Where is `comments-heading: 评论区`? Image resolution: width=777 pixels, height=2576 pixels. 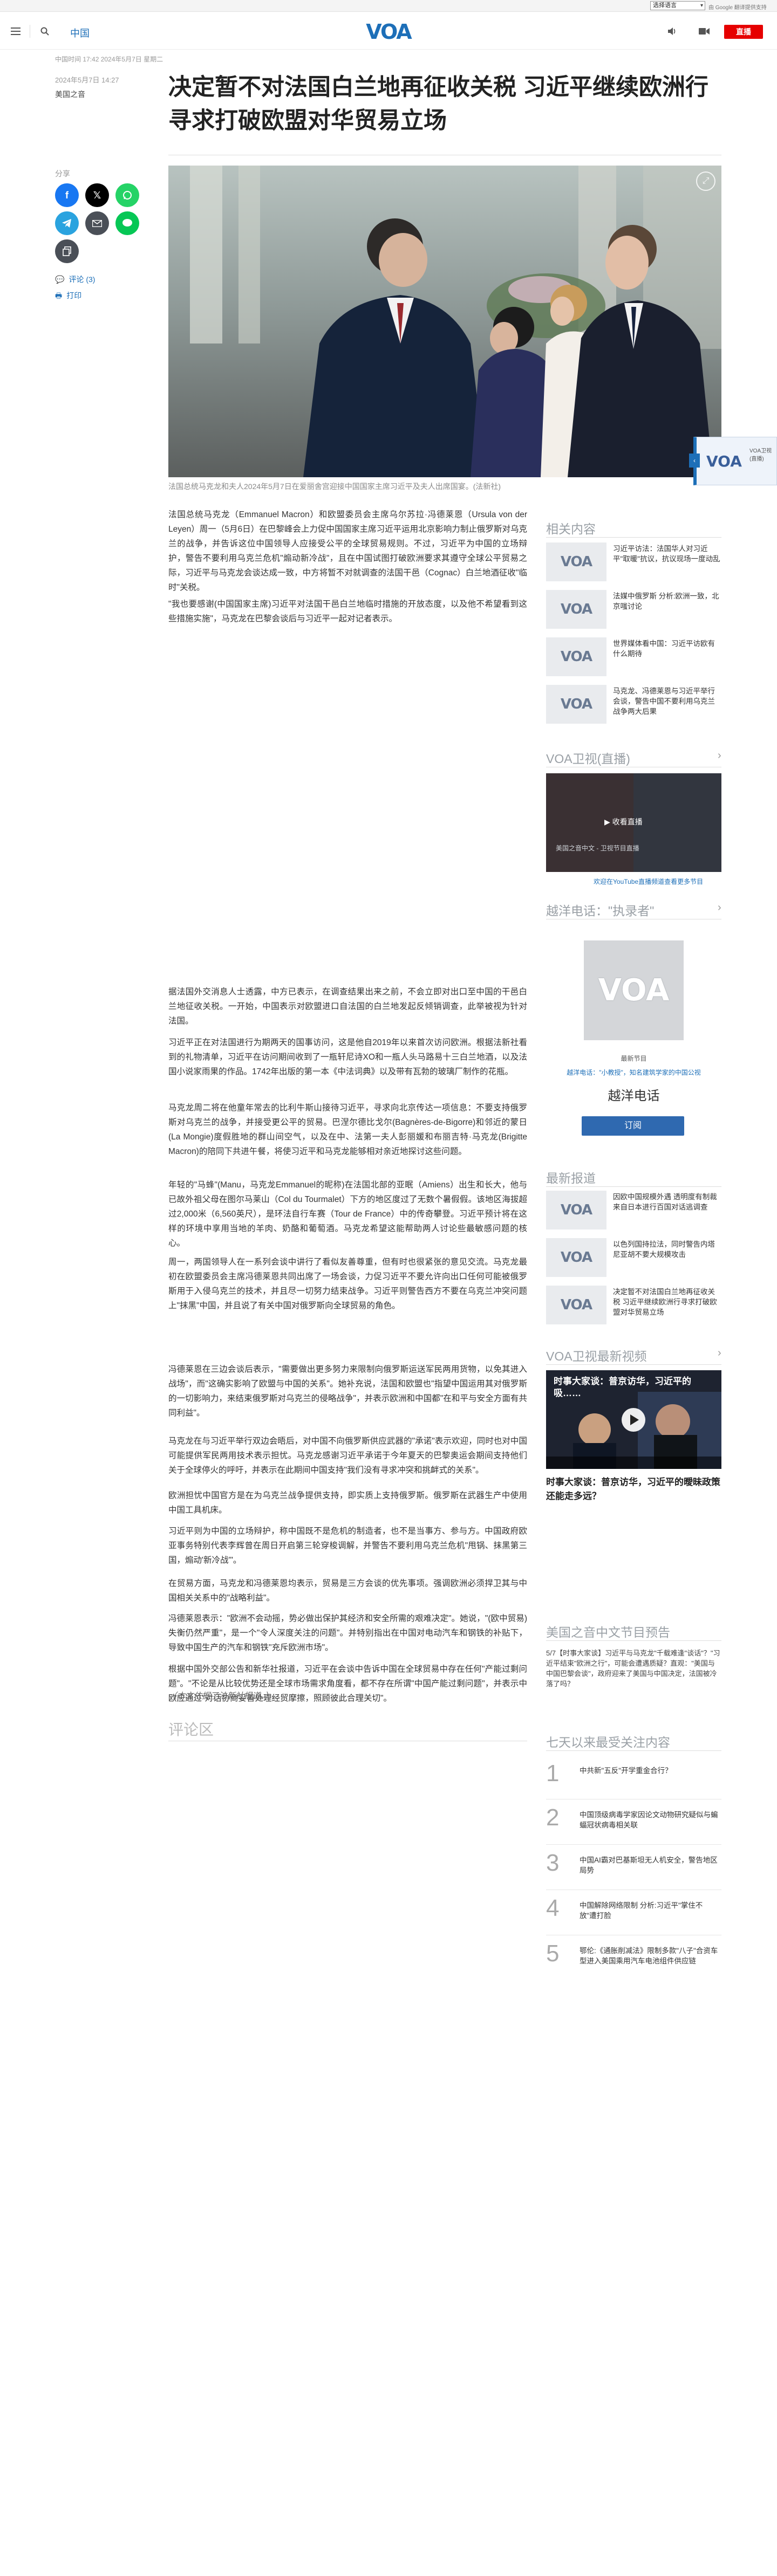
comments-heading: 评论区 is located at coordinates (191, 1730).